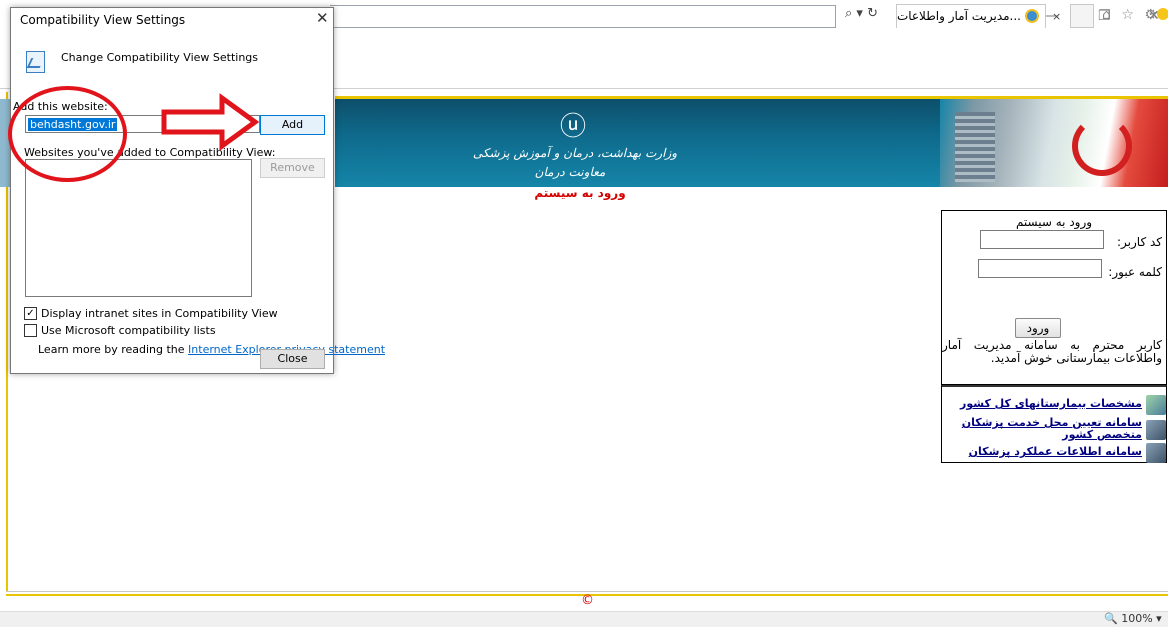 The image size is (1168, 627). What do you see at coordinates (575, 153) in the screenshot?
I see `ministry-name: وزارت بهداشت، درمان و آموزش پزشکی` at bounding box center [575, 153].